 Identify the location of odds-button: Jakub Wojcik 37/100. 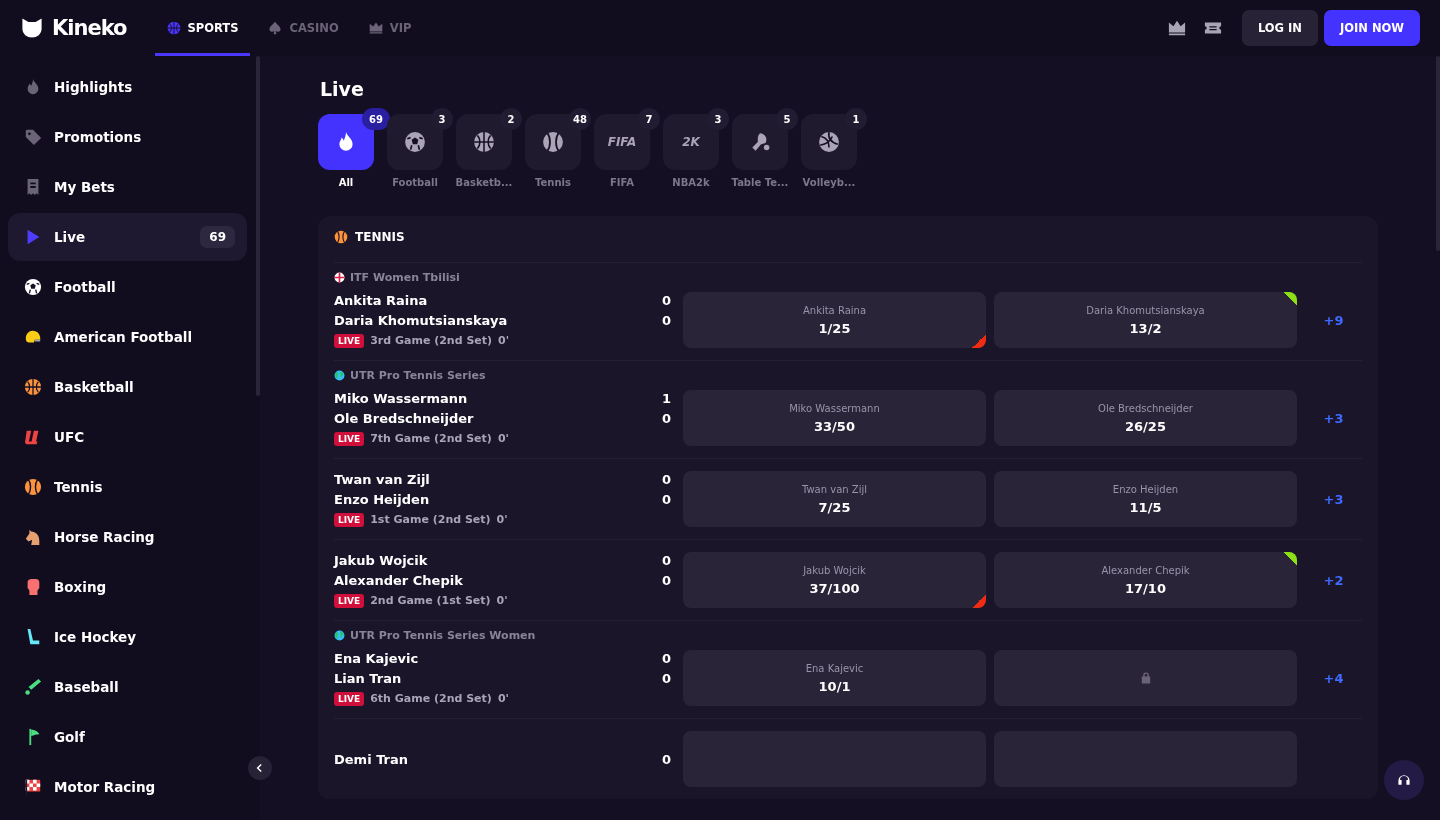
(834, 580).